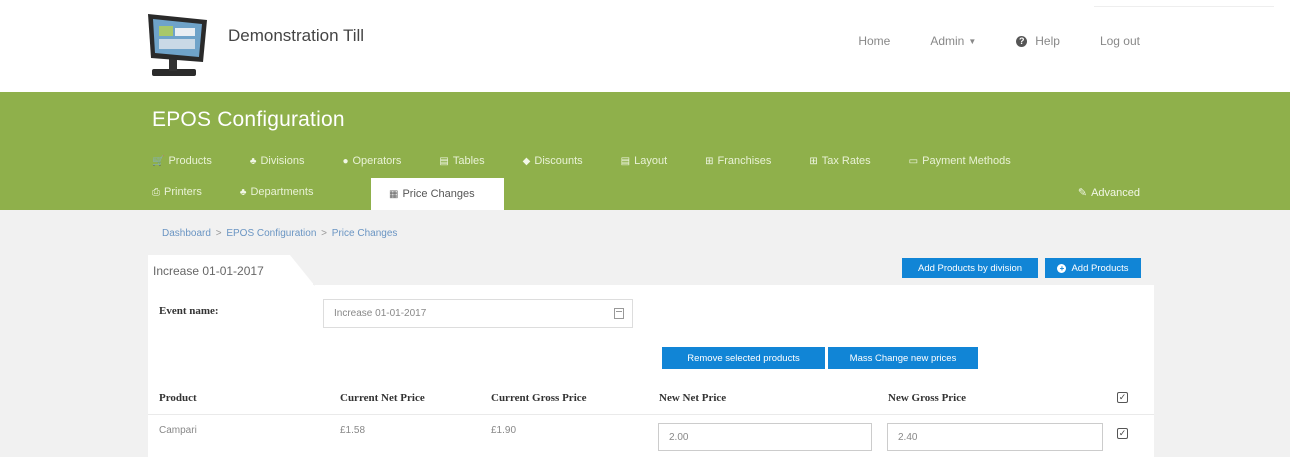 This screenshot has height=457, width=1290. What do you see at coordinates (190, 161) in the screenshot?
I see `tab-label: Products` at bounding box center [190, 161].